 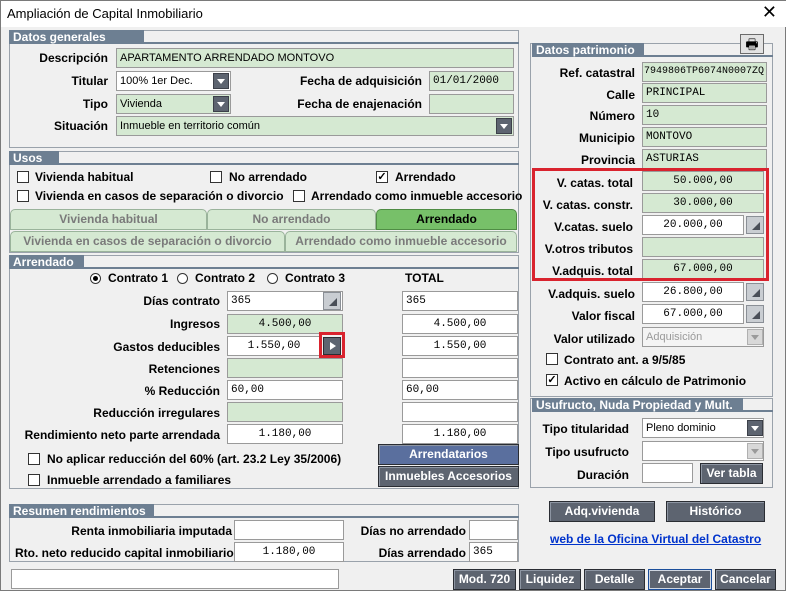 What do you see at coordinates (124, 553) in the screenshot?
I see `rto-neto-label: Rto. neto reducido capital inmobiliario` at bounding box center [124, 553].